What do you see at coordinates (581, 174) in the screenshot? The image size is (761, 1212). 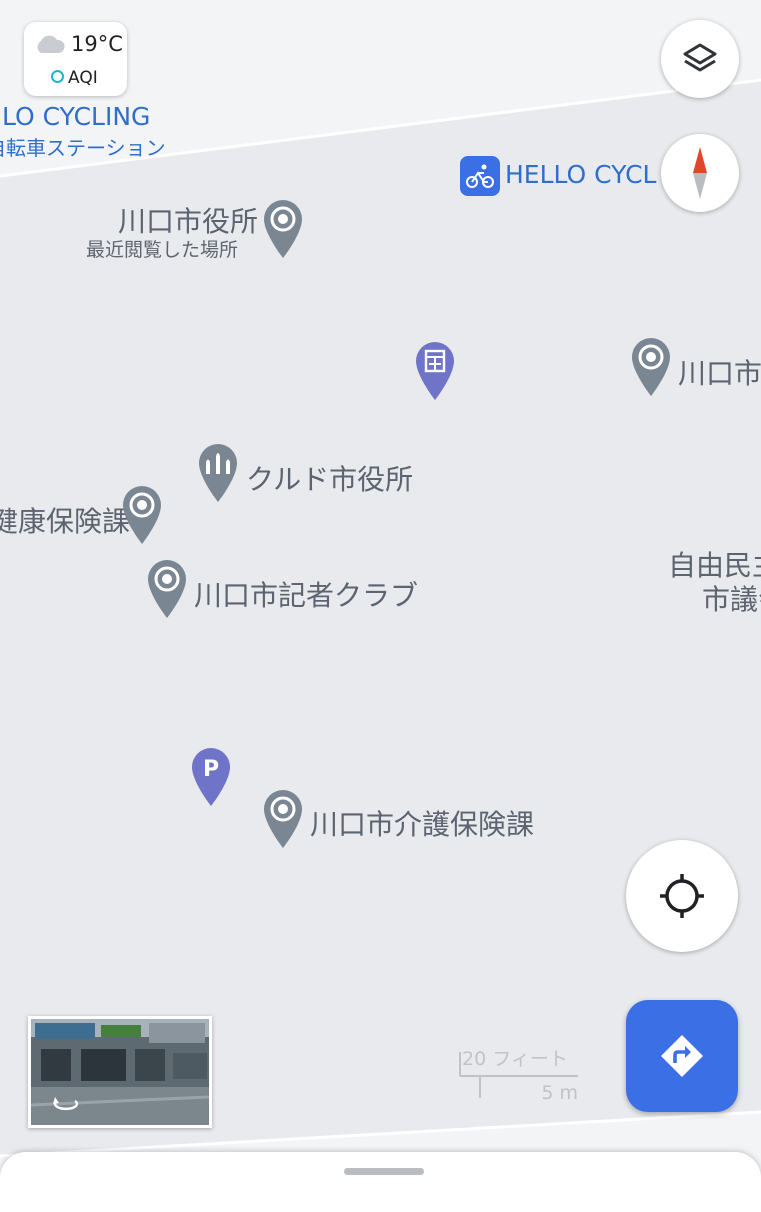 I see `hello-cycling-label-right: HELLO CYCL` at bounding box center [581, 174].